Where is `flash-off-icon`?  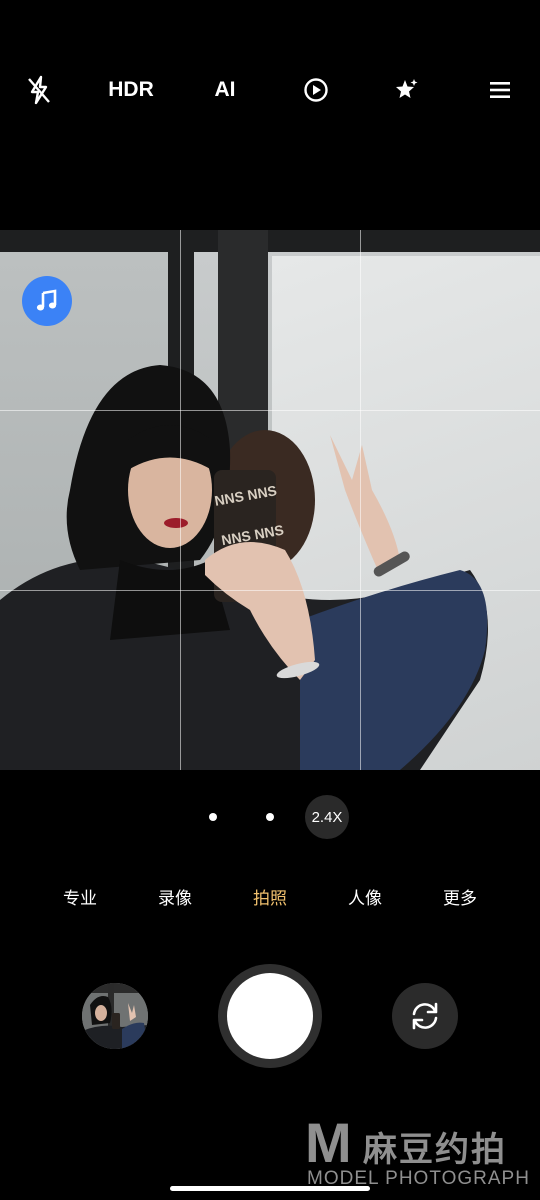 flash-off-icon is located at coordinates (39, 90).